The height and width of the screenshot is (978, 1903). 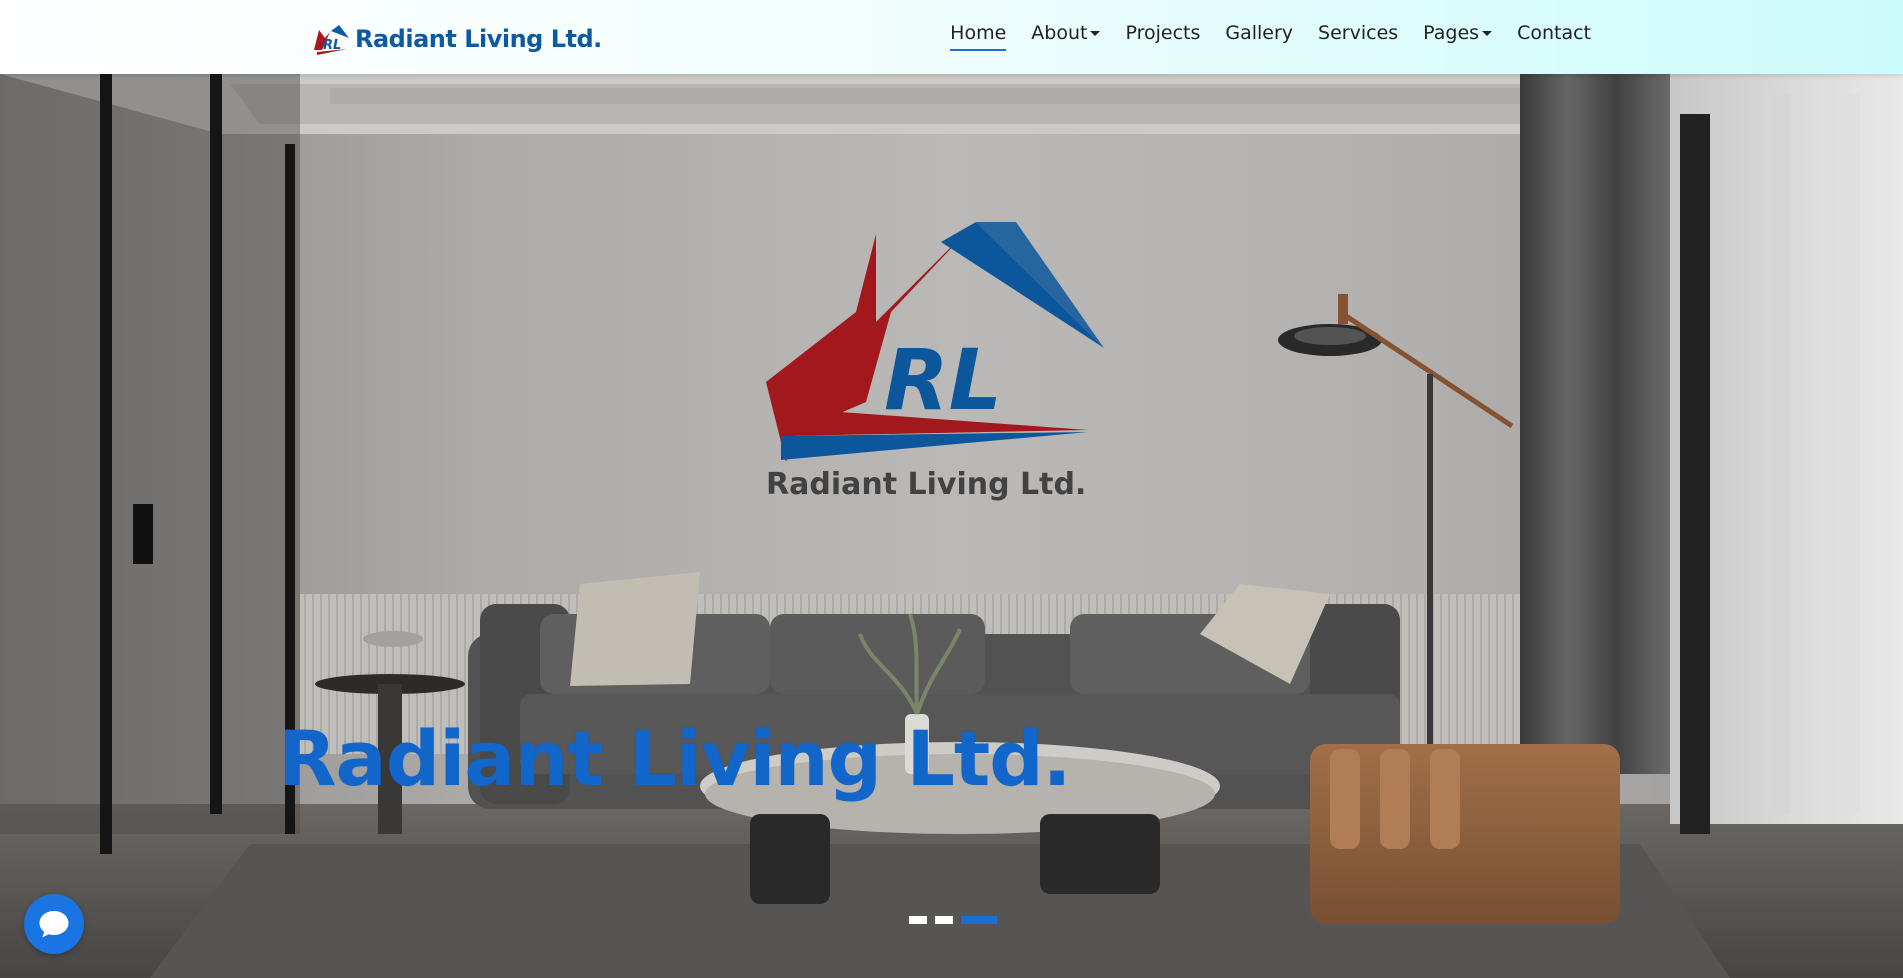 I want to click on nav-about: About, so click(x=1066, y=33).